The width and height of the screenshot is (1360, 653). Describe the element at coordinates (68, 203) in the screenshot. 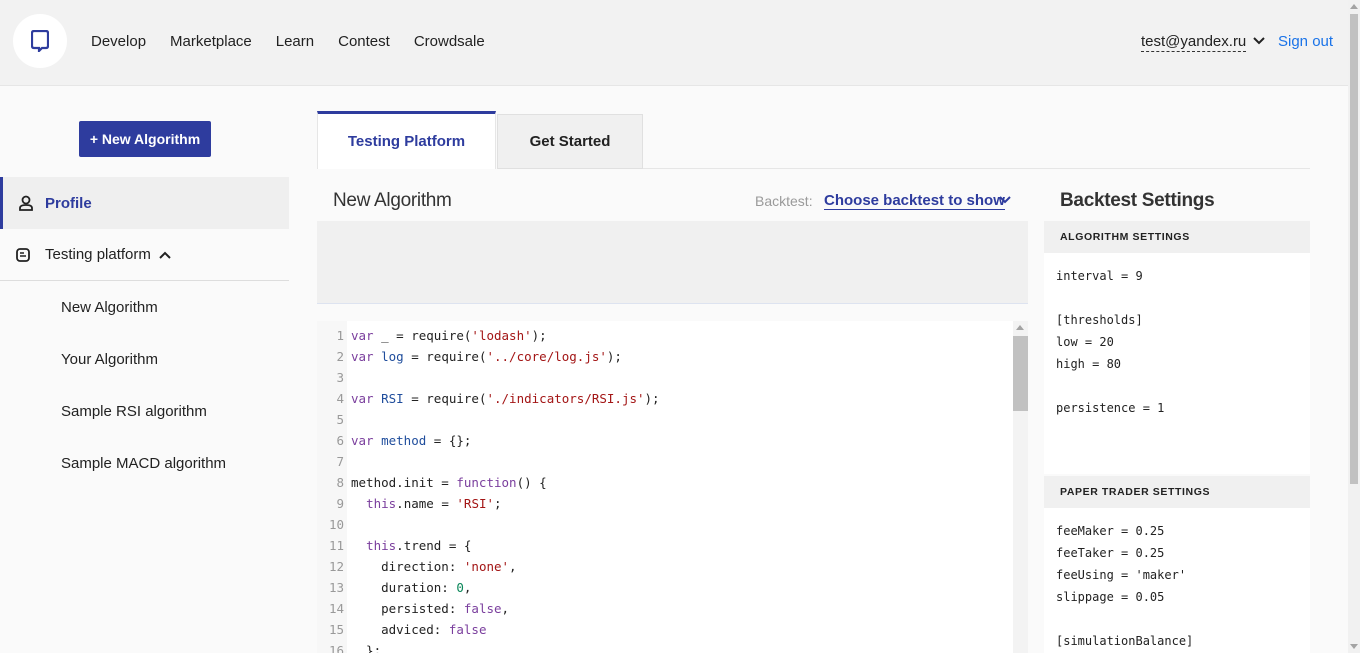

I see `sidebar-item-label: Profile` at that location.